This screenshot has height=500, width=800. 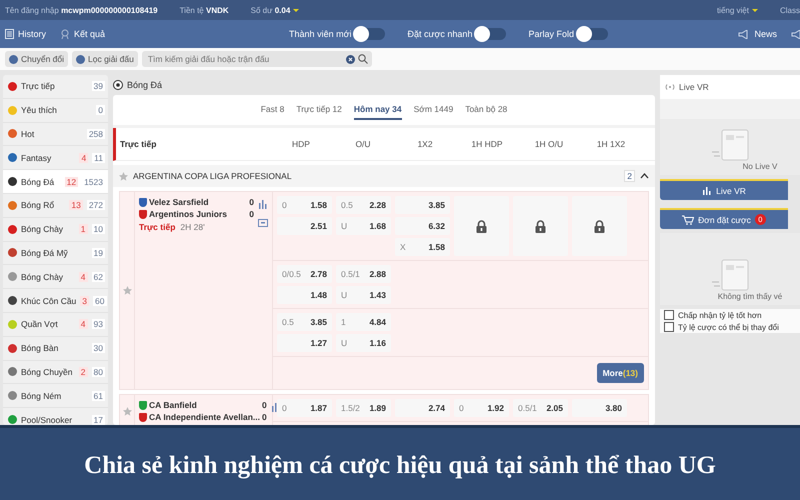 What do you see at coordinates (55, 230) in the screenshot?
I see `sidebar-item: Bóng Chày 1 10` at bounding box center [55, 230].